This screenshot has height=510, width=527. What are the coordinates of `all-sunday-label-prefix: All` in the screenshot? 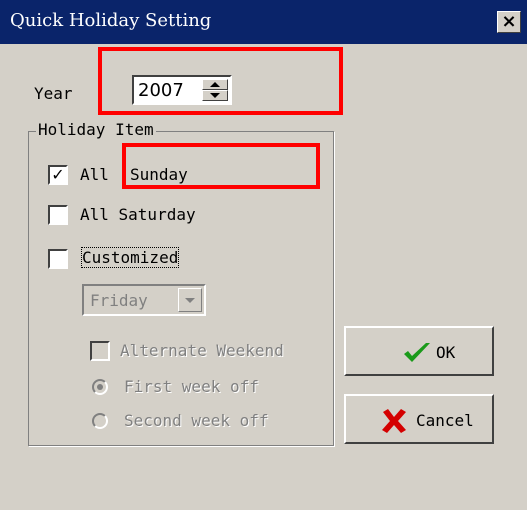 It's located at (94, 174).